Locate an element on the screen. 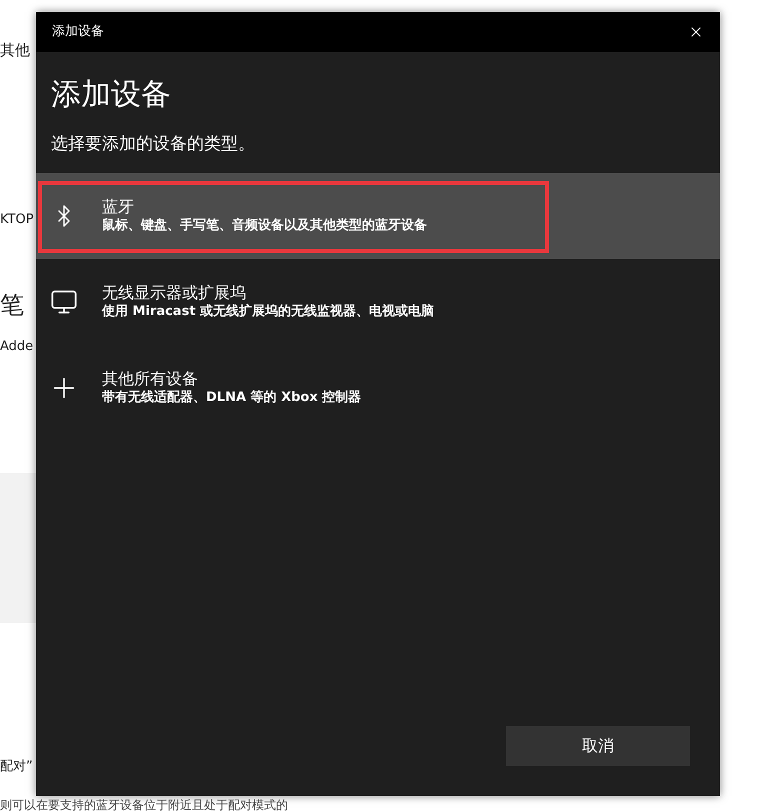 Image resolution: width=780 pixels, height=812 pixels. monitor-icon is located at coordinates (64, 302).